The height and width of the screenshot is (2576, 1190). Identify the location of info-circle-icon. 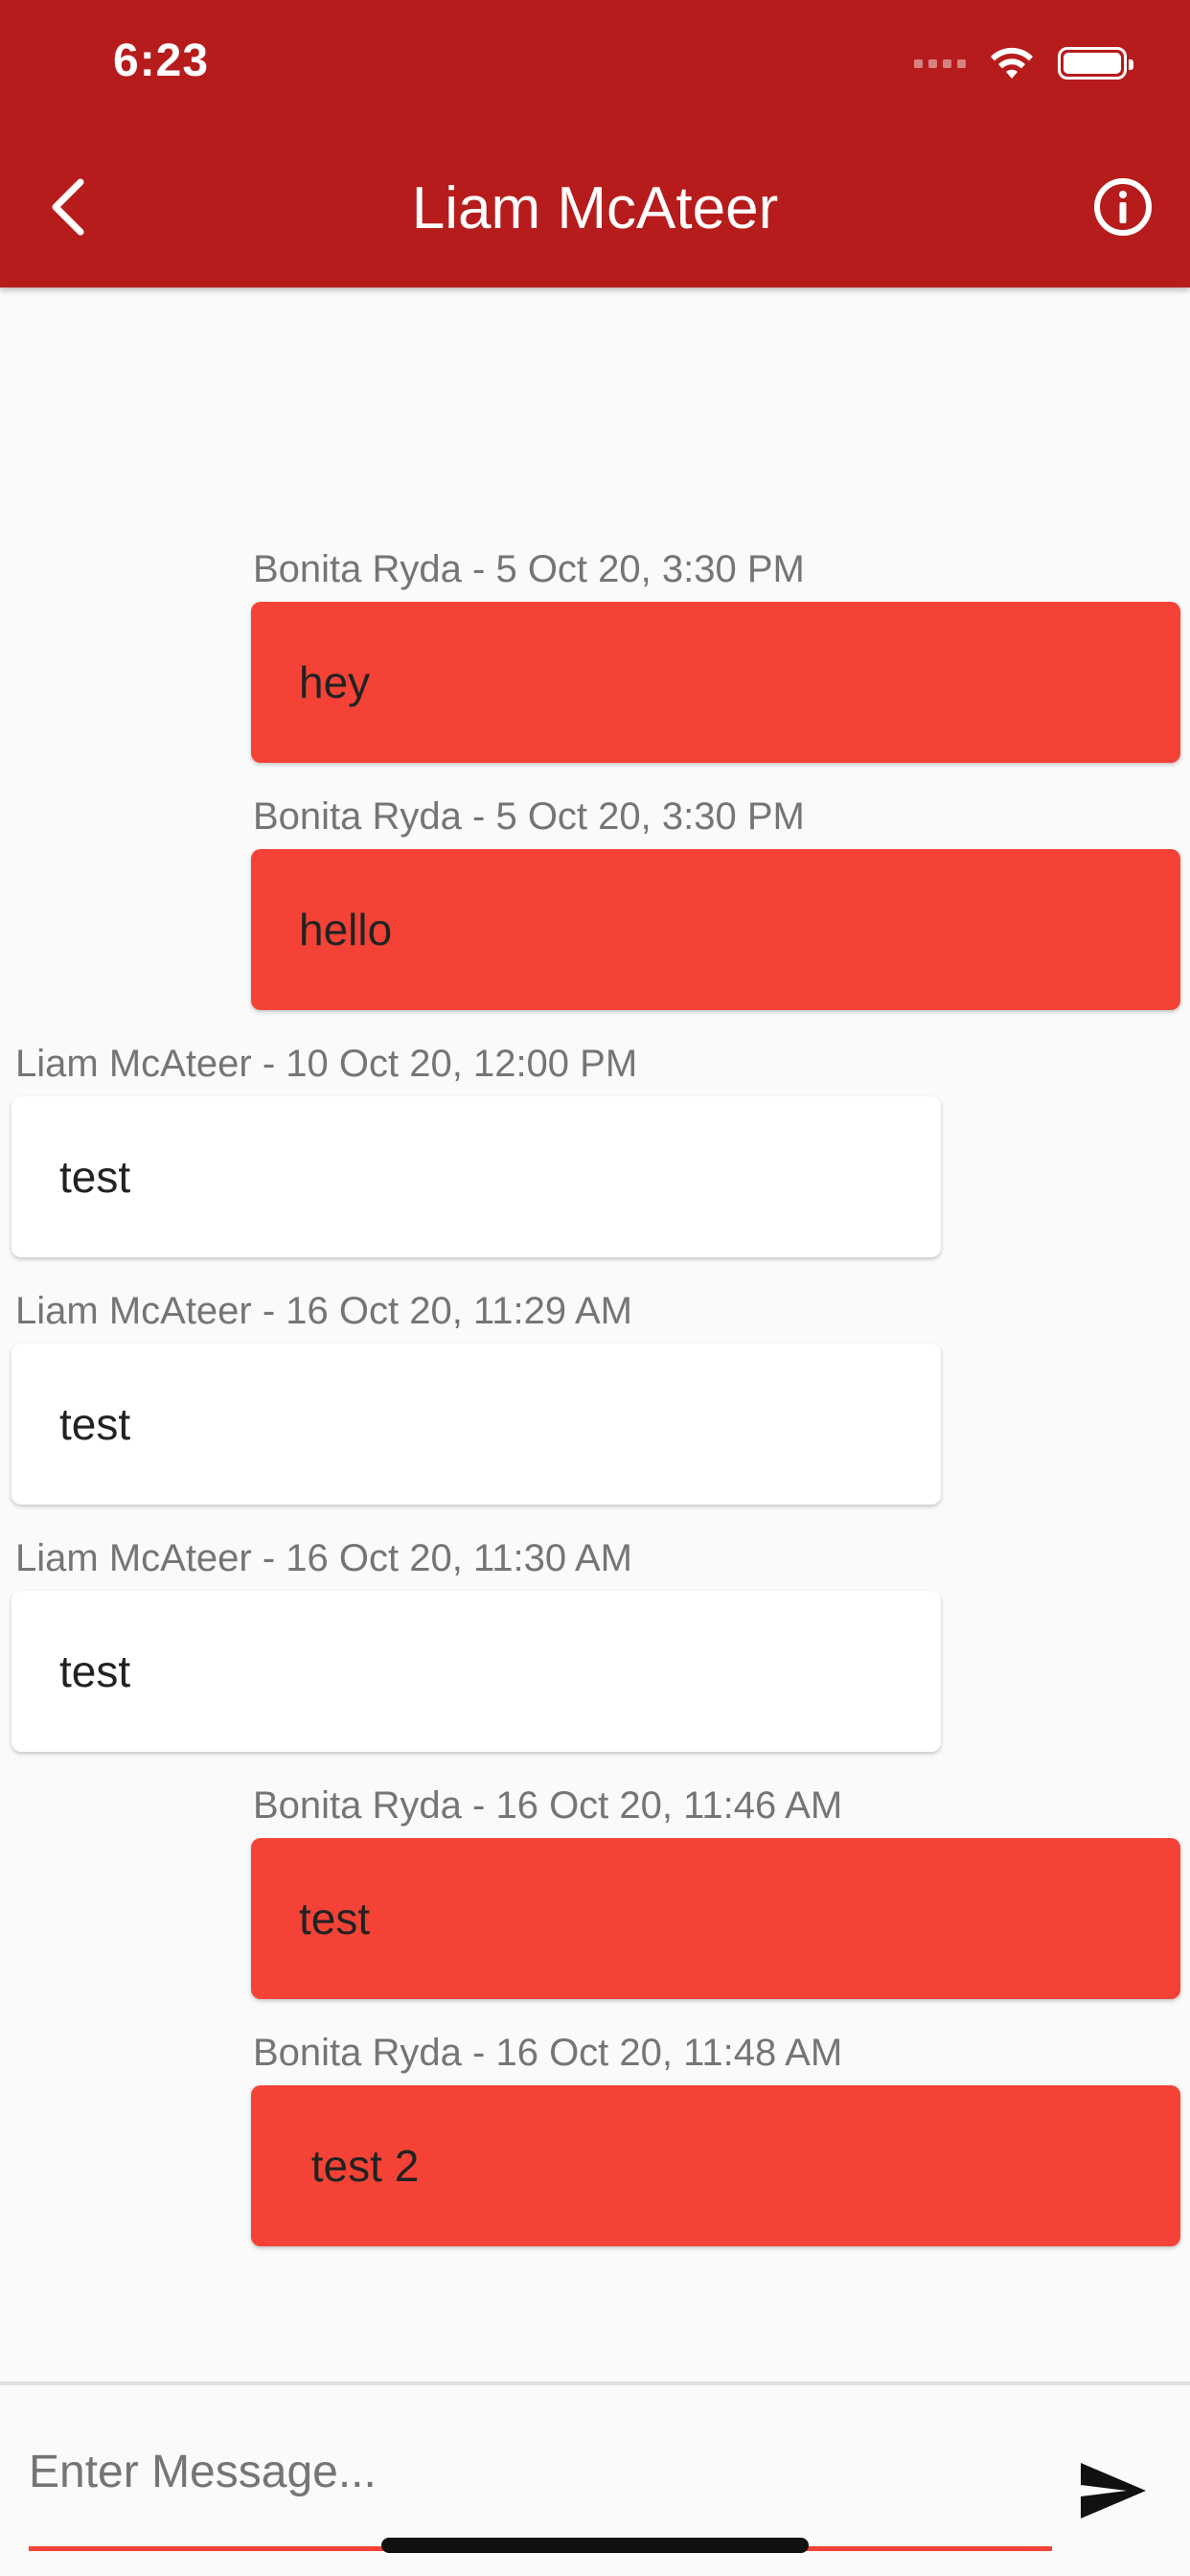
(1123, 207).